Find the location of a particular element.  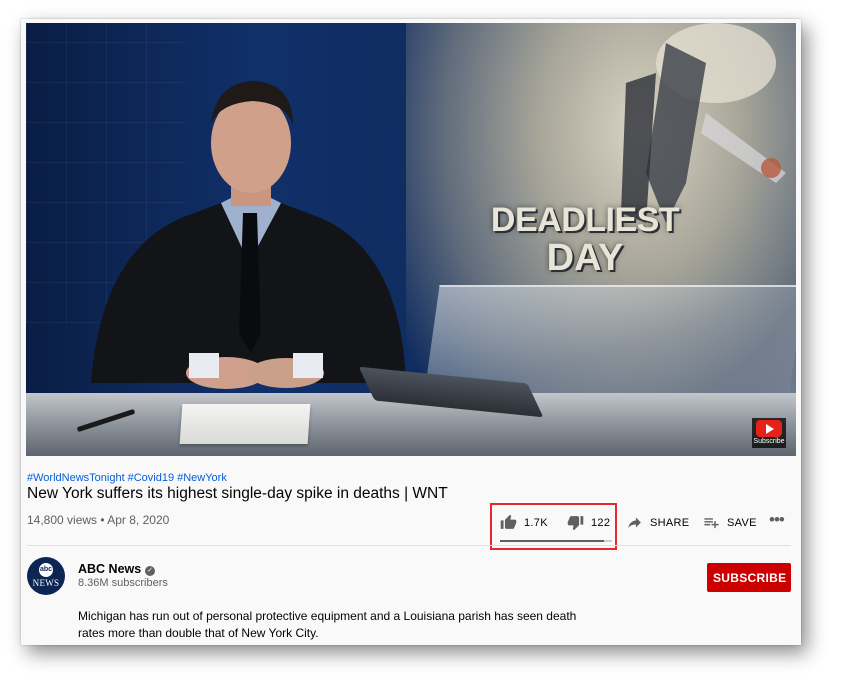

youtube-logo-icon is located at coordinates (769, 428).